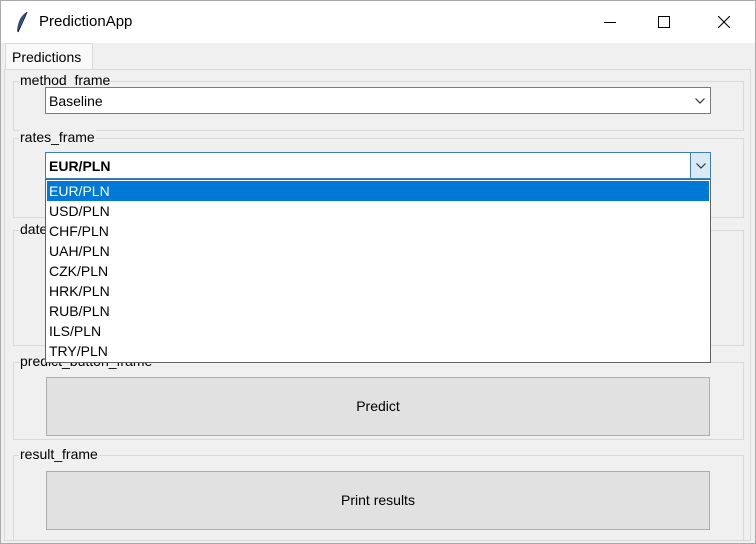 The height and width of the screenshot is (544, 756). I want to click on minimize-icon, so click(610, 22).